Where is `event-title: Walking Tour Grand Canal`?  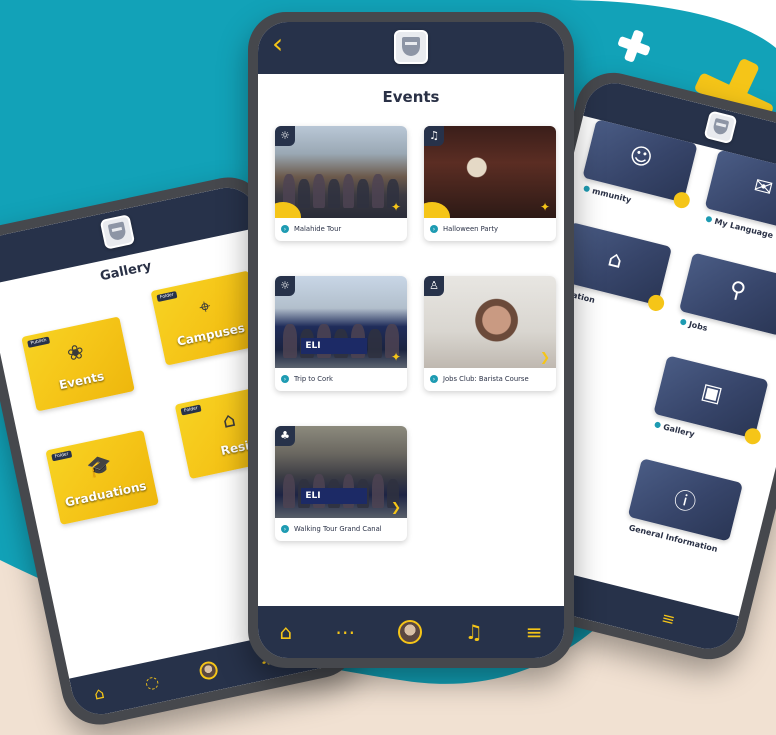 event-title: Walking Tour Grand Canal is located at coordinates (338, 529).